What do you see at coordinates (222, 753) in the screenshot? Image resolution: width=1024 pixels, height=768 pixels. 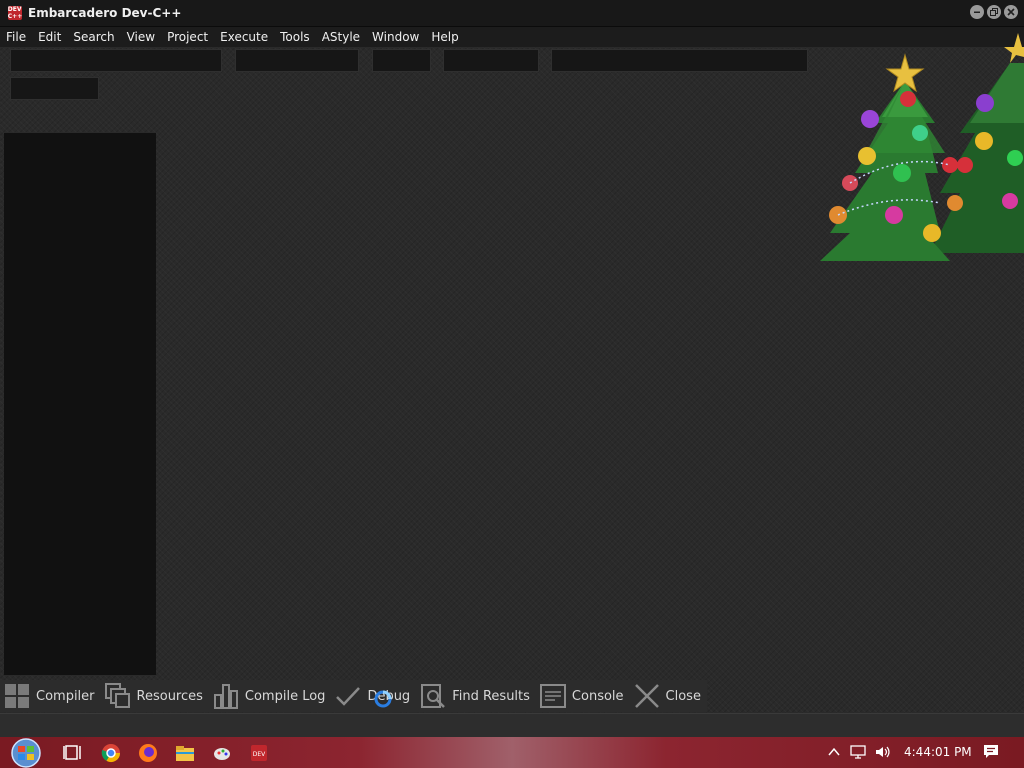 I see `paint-icon` at bounding box center [222, 753].